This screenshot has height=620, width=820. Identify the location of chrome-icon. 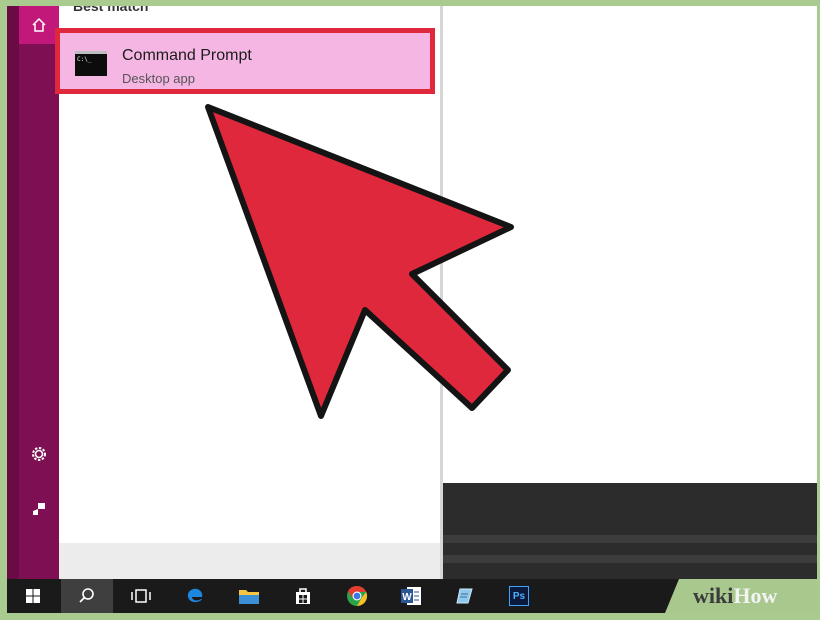
(357, 596).